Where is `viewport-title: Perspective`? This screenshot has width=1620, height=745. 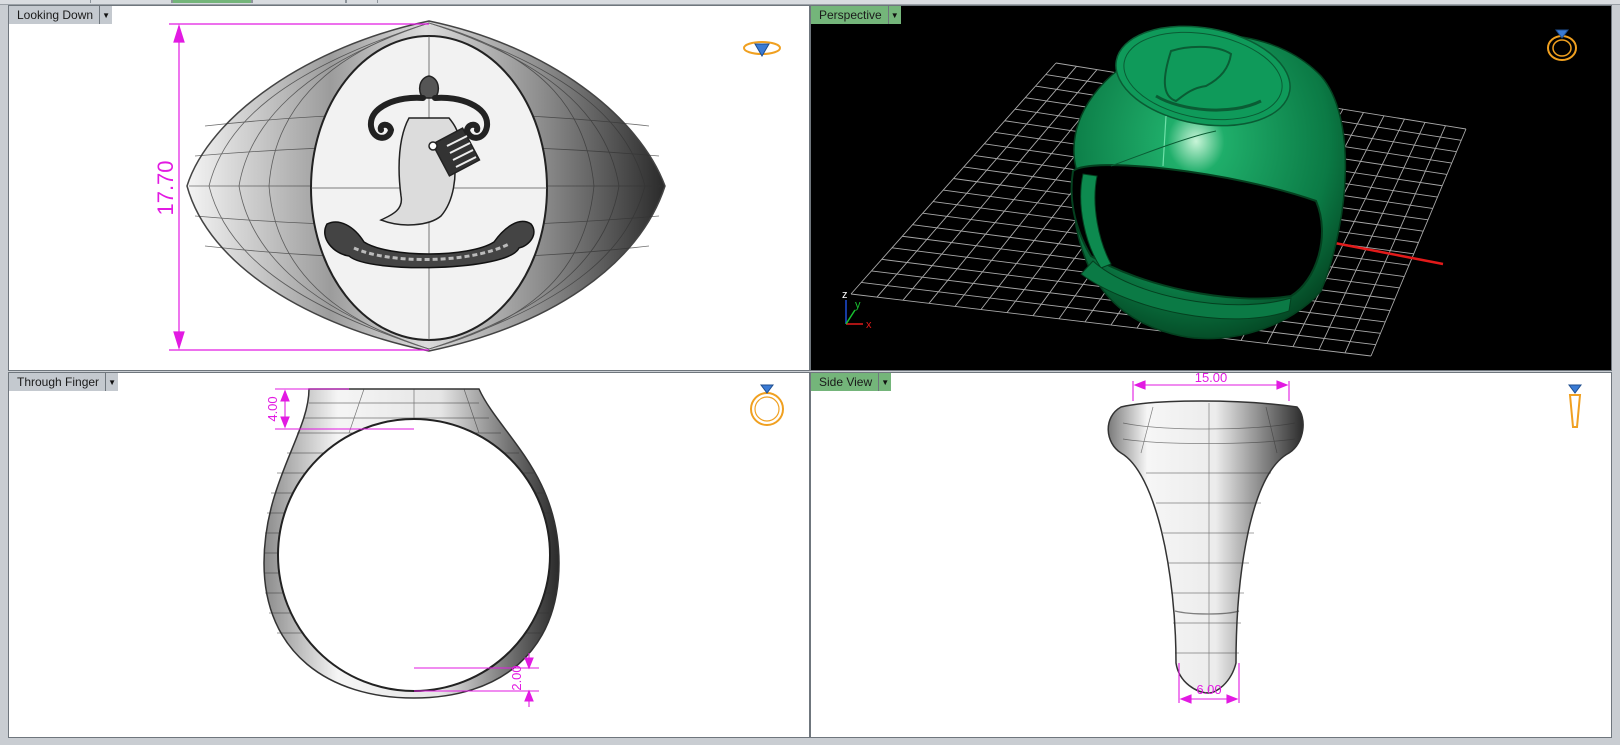
viewport-title: Perspective is located at coordinates (849, 15).